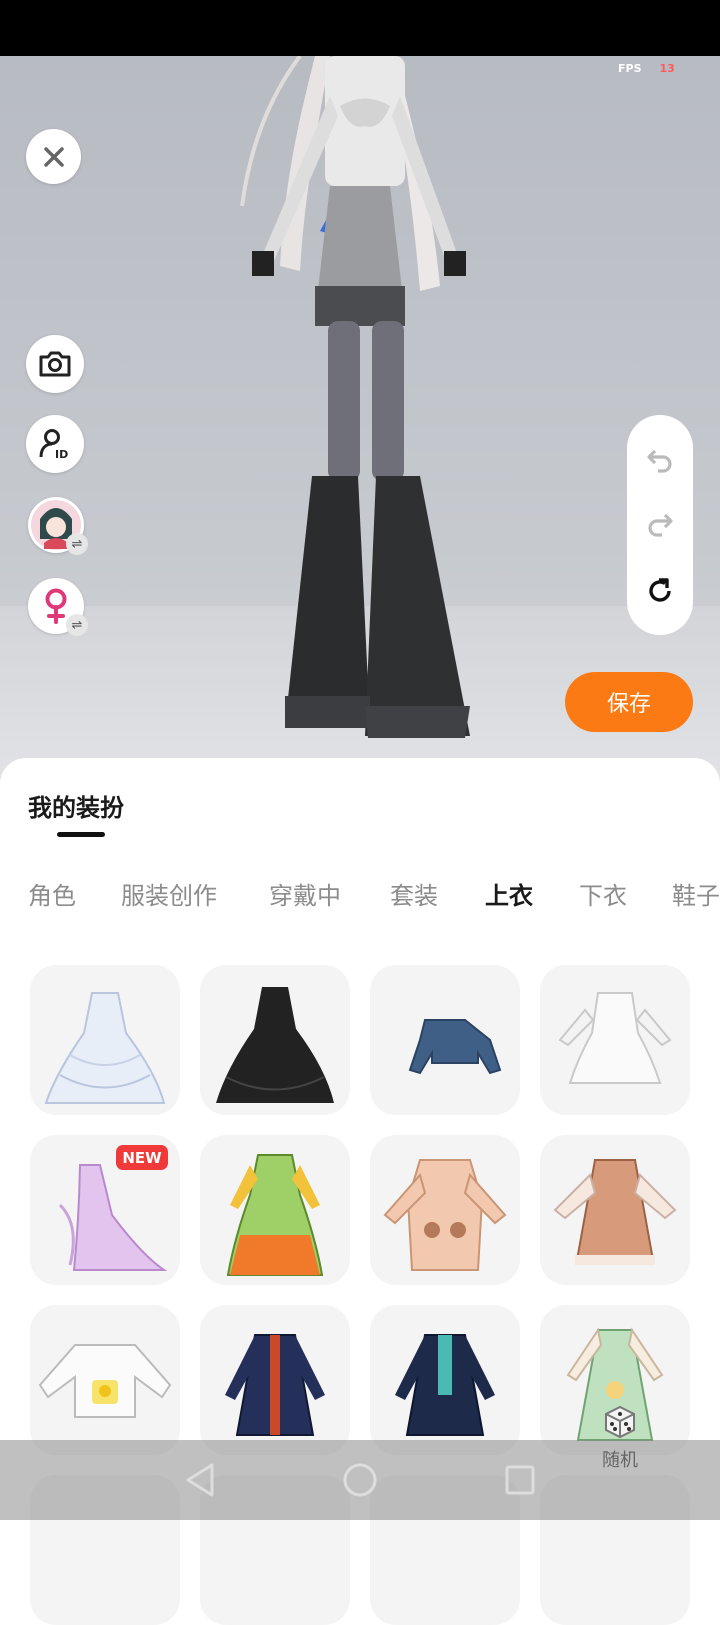 The image size is (720, 1625). I want to click on reset-button, so click(660, 591).